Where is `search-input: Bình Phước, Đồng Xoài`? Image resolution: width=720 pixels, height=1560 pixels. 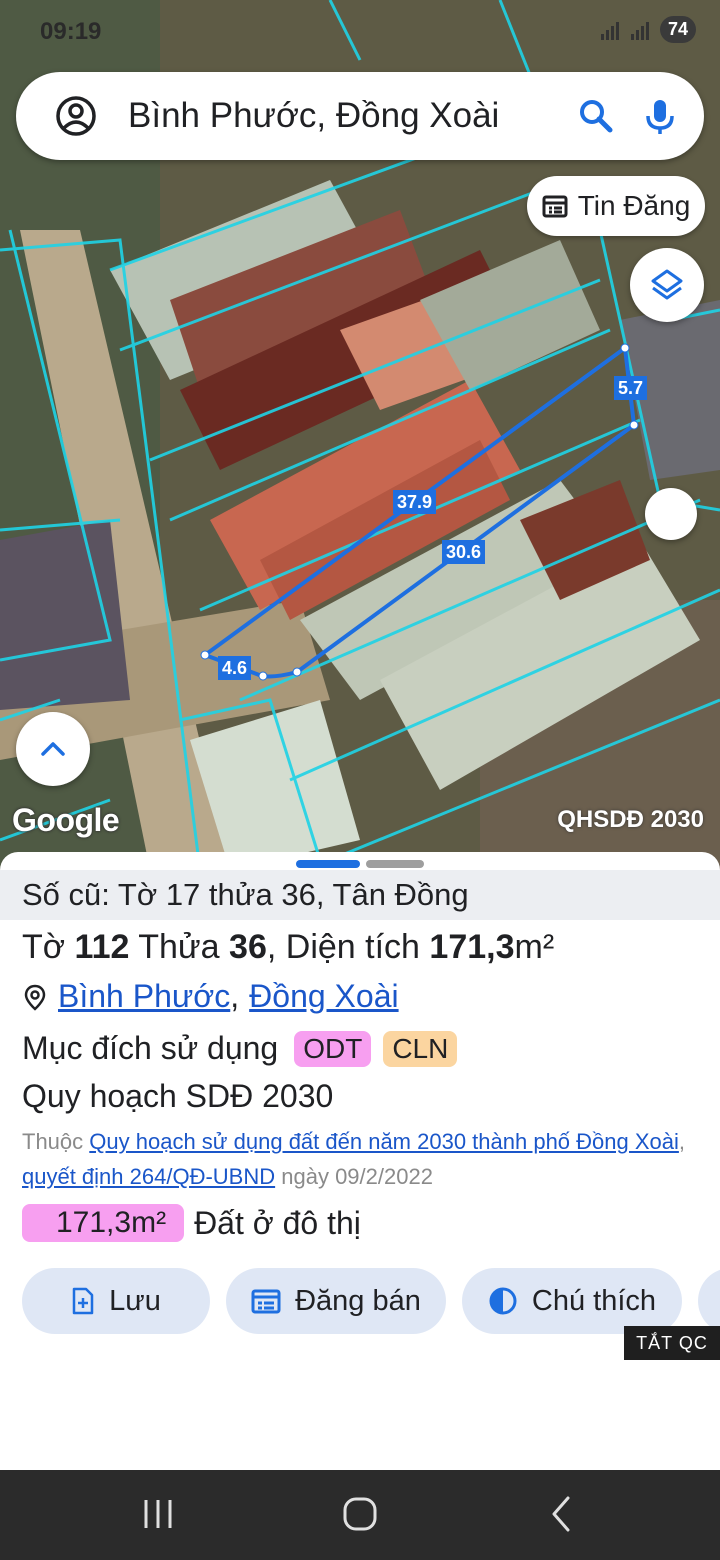 search-input: Bình Phước, Đồng Xoài is located at coordinates (352, 116).